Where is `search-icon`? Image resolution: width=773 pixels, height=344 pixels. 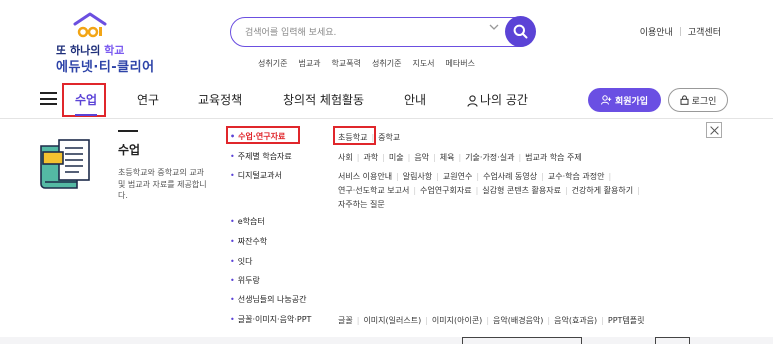 search-icon is located at coordinates (520, 31).